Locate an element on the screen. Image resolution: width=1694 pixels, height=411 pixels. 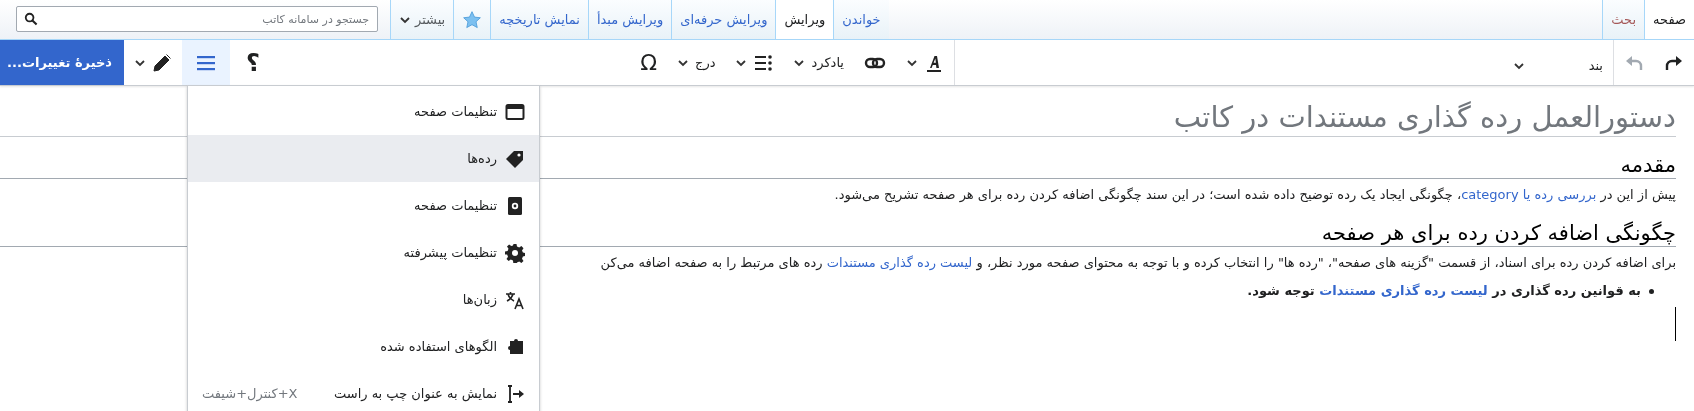
edit-mode-dropdown is located at coordinates (153, 62).